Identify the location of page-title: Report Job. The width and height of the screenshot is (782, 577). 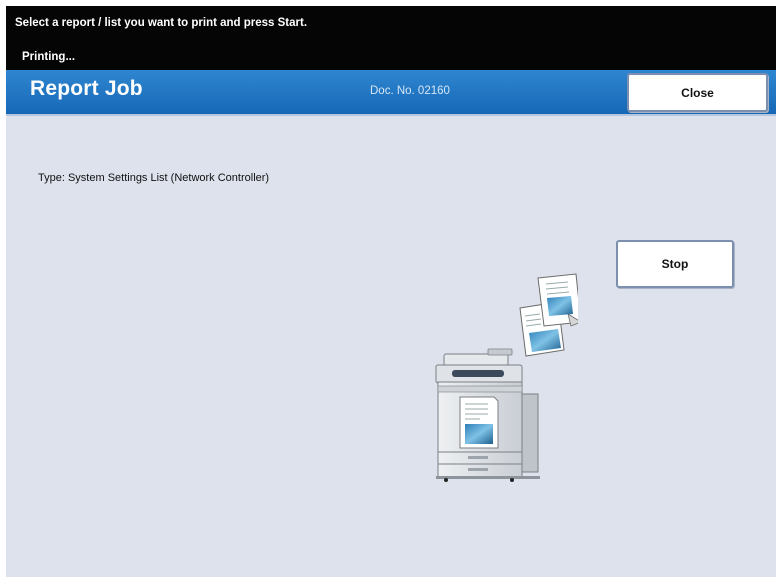
(86, 88).